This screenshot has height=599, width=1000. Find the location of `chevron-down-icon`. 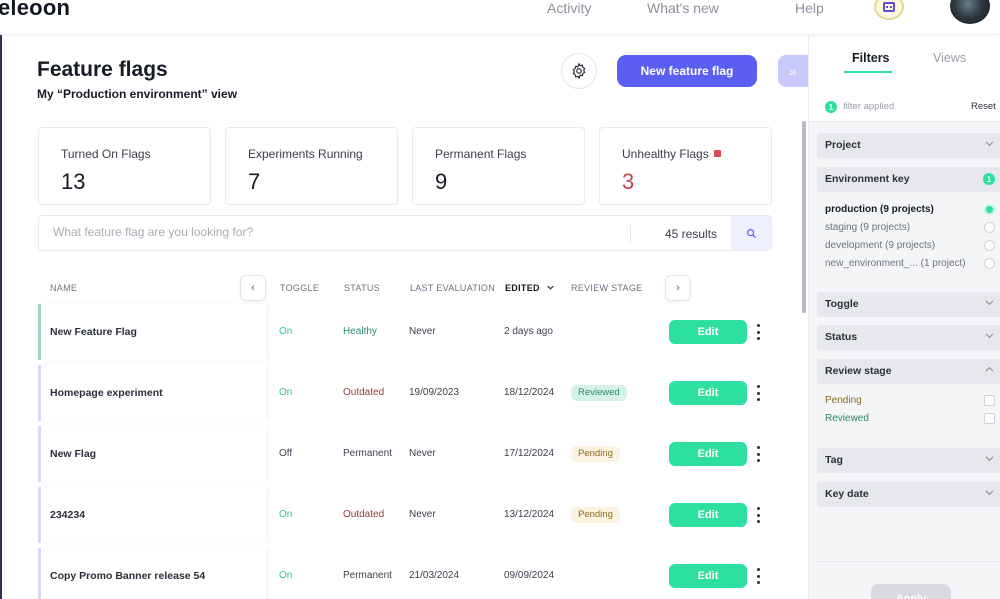

chevron-down-icon is located at coordinates (989, 144).